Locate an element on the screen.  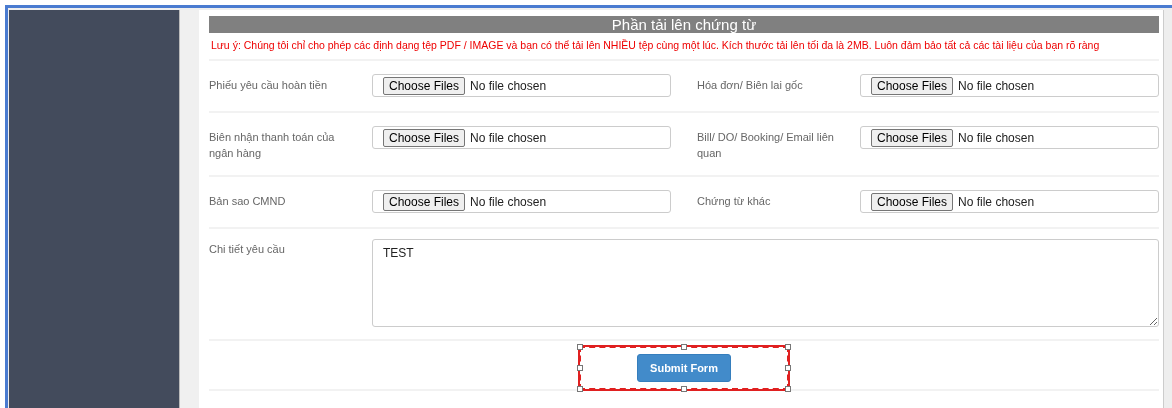
section-title: Phần tải lên chứng từ is located at coordinates (684, 24).